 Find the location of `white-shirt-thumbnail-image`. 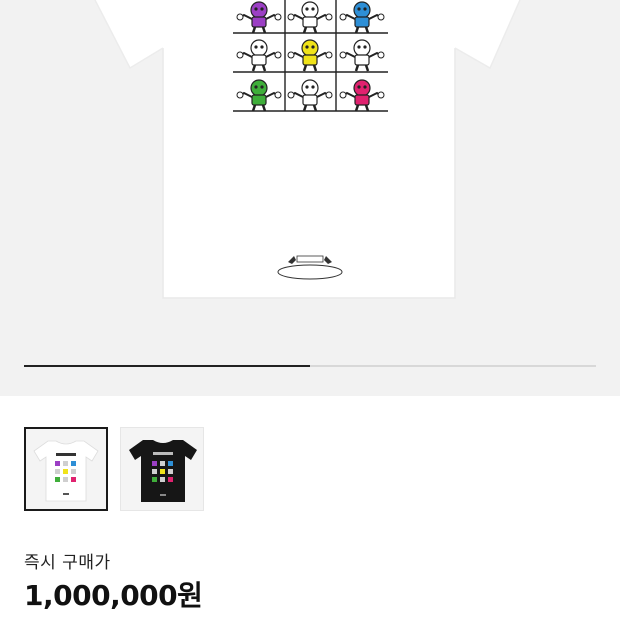

white-shirt-thumbnail-image is located at coordinates (66, 471).